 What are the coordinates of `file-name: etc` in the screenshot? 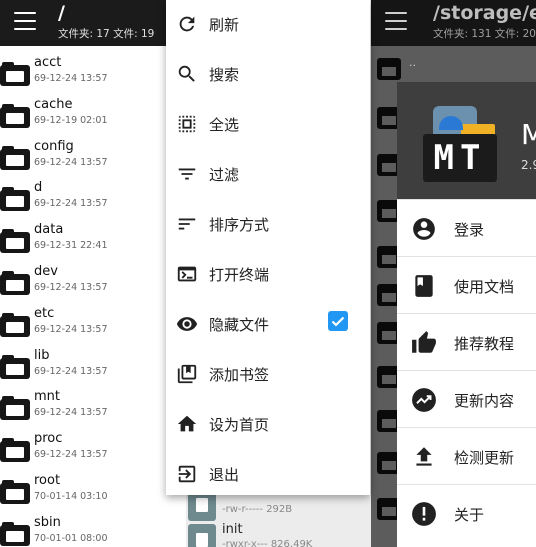 It's located at (44, 313).